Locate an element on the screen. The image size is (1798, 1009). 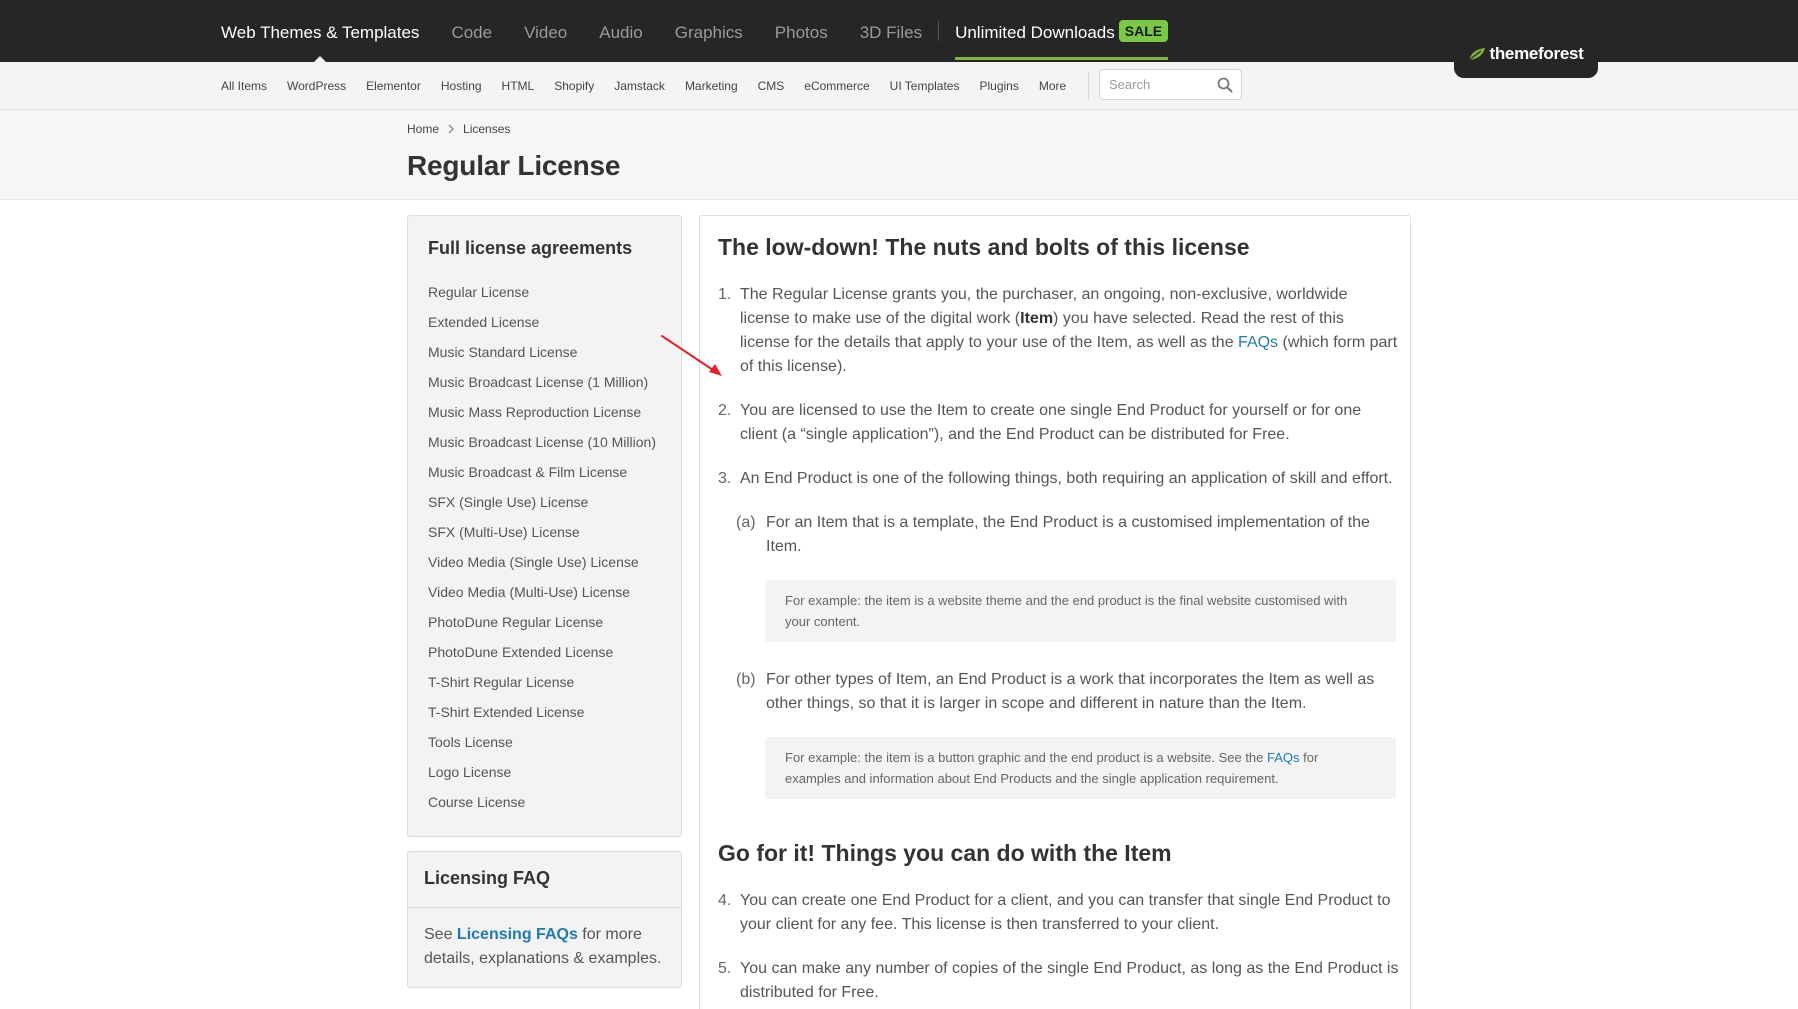
red-annotation-arrow-icon is located at coordinates (691, 355).